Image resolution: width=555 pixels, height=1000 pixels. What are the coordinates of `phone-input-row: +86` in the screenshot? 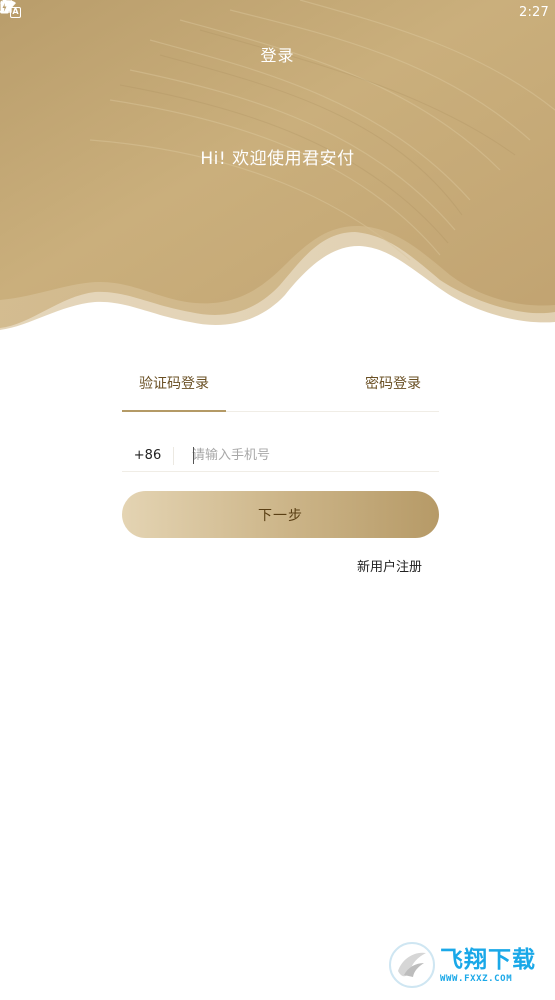 It's located at (280, 456).